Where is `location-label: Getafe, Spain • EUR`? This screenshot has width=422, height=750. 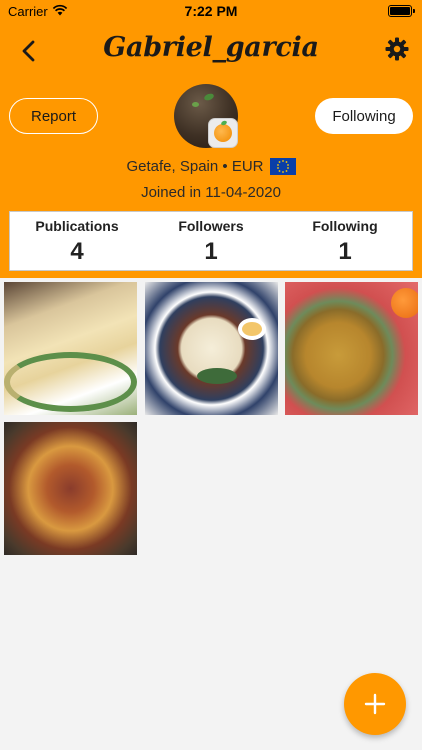 location-label: Getafe, Spain • EUR is located at coordinates (195, 166).